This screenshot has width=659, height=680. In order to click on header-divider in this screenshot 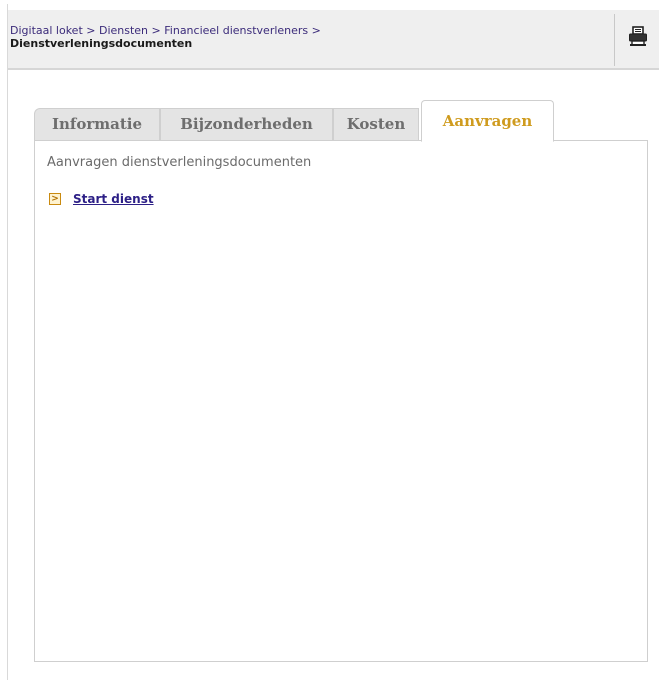, I will do `click(614, 40)`.